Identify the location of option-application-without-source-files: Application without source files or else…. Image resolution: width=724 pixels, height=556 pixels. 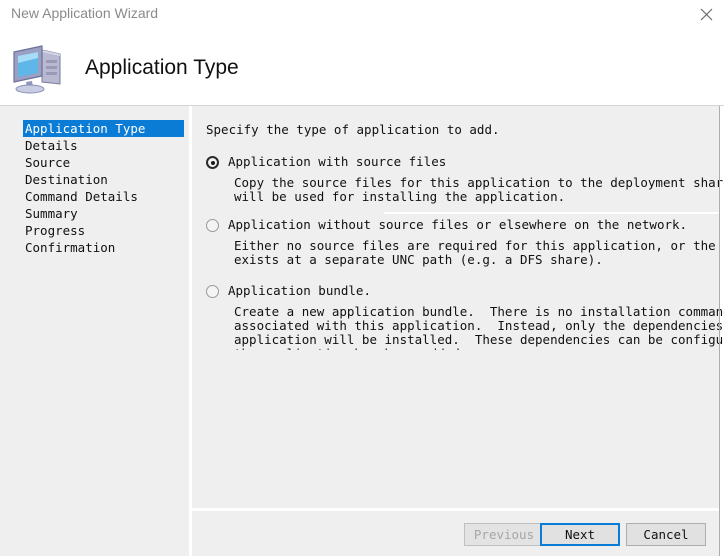
(465, 242).